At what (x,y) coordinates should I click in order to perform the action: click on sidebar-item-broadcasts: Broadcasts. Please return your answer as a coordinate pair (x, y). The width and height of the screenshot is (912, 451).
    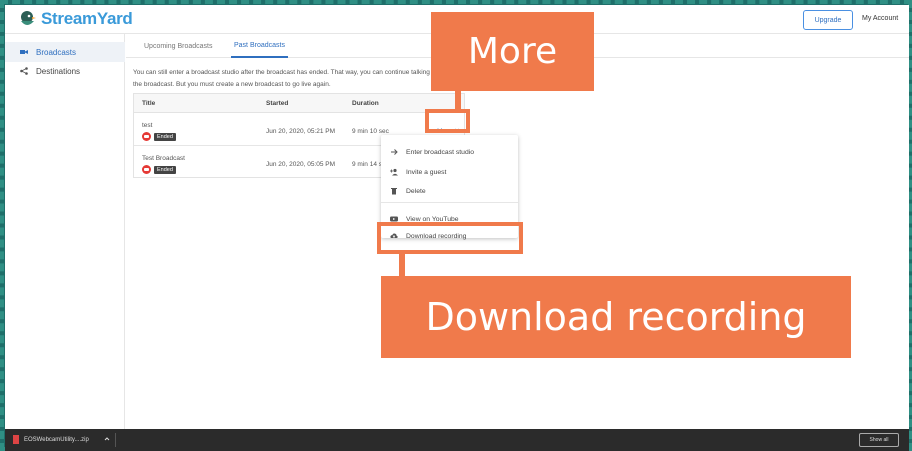
    Looking at the image, I should click on (65, 52).